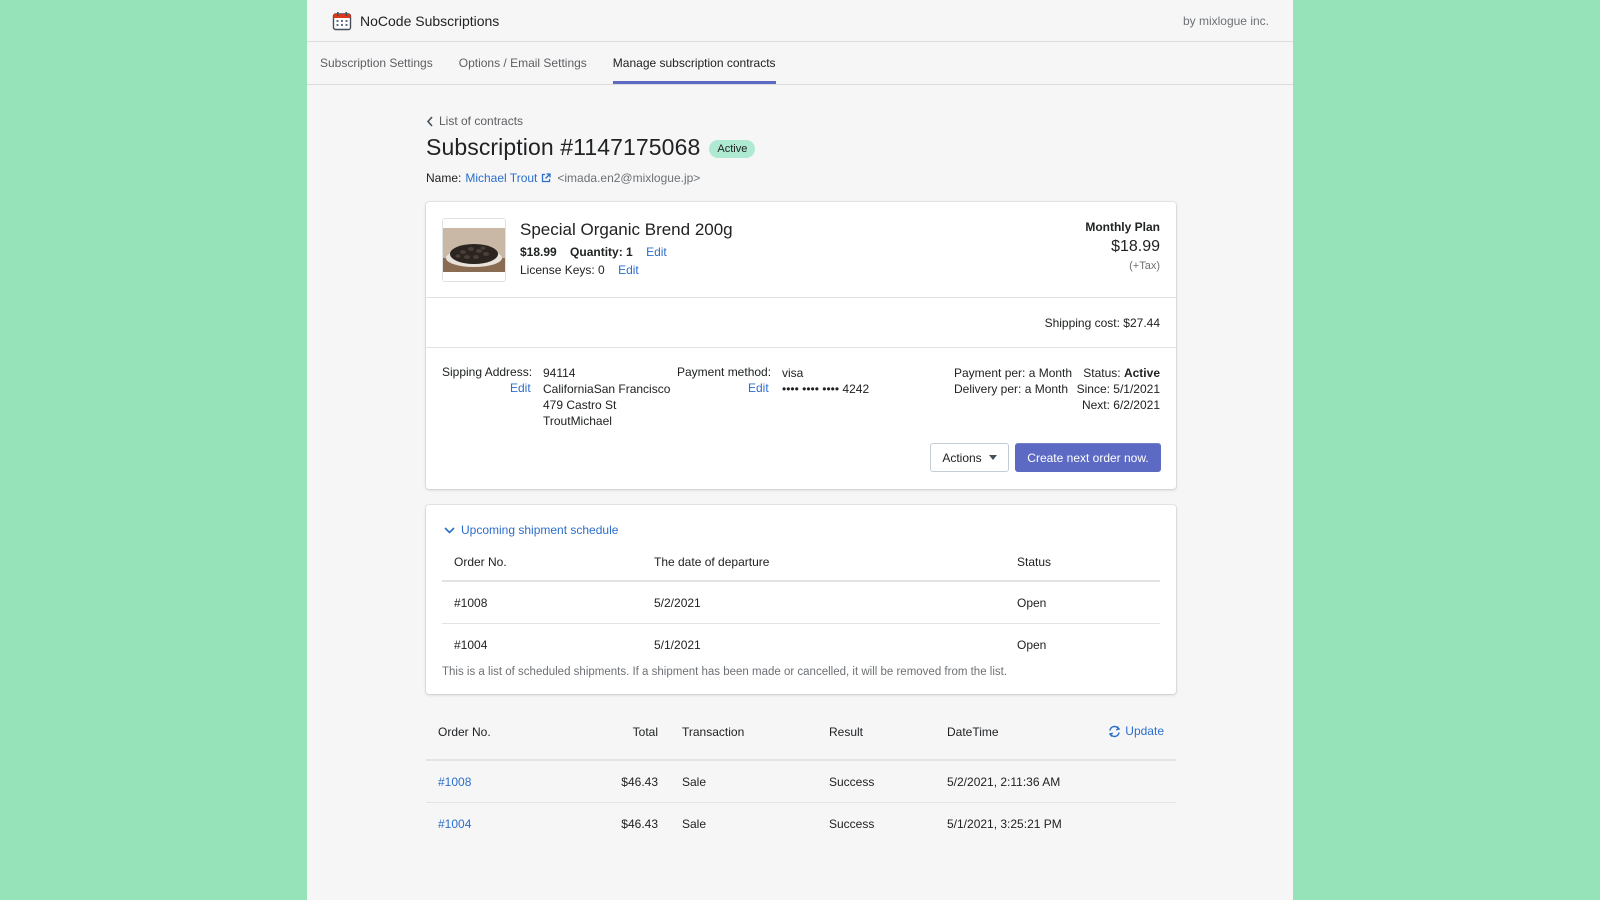  Describe the element at coordinates (523, 63) in the screenshot. I see `tab-options-email-settings: Options / Email Settings` at that location.